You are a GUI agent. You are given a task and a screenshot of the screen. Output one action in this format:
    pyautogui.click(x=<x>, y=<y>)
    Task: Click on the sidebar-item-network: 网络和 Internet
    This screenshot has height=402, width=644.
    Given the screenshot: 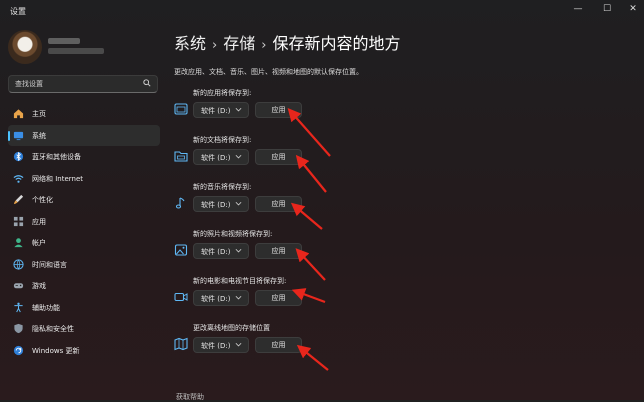 What is the action you would take?
    pyautogui.click(x=84, y=179)
    